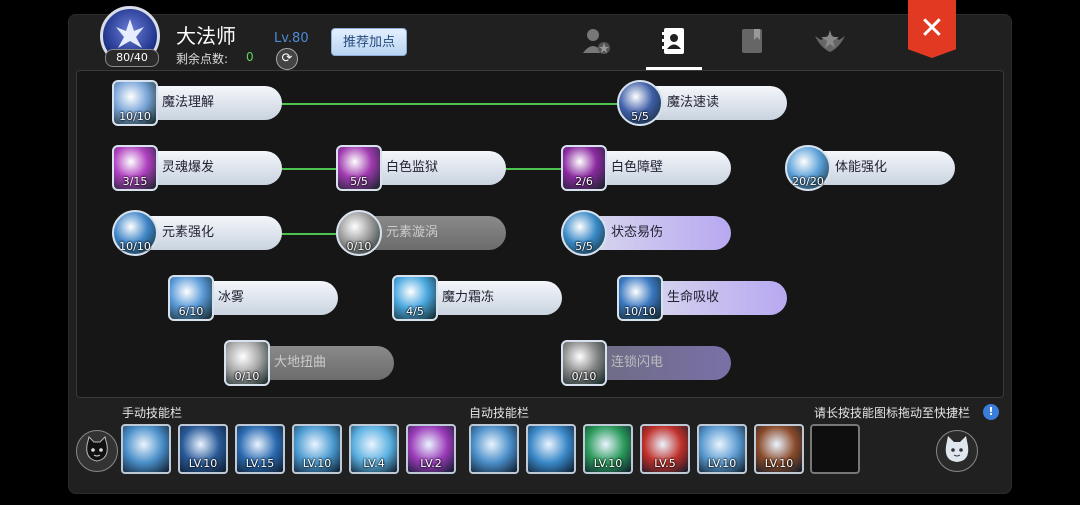  I want to click on skill-node: 白色障壁 2/6, so click(646, 168).